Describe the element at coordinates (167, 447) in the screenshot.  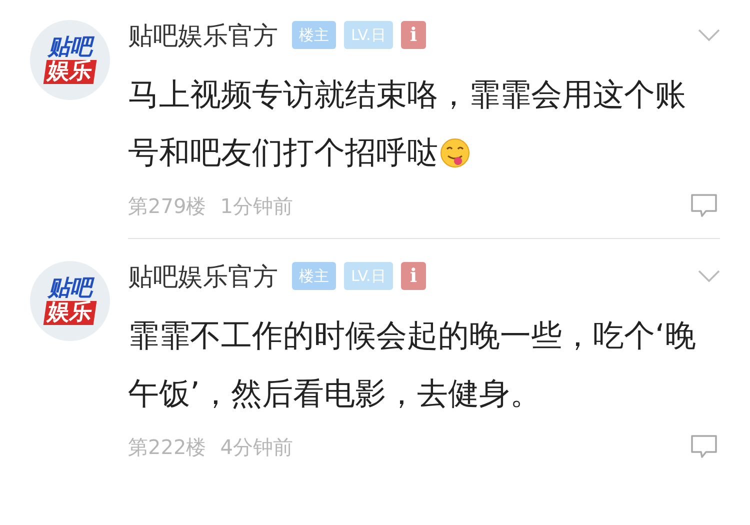
I see `floor-number: 第222楼` at that location.